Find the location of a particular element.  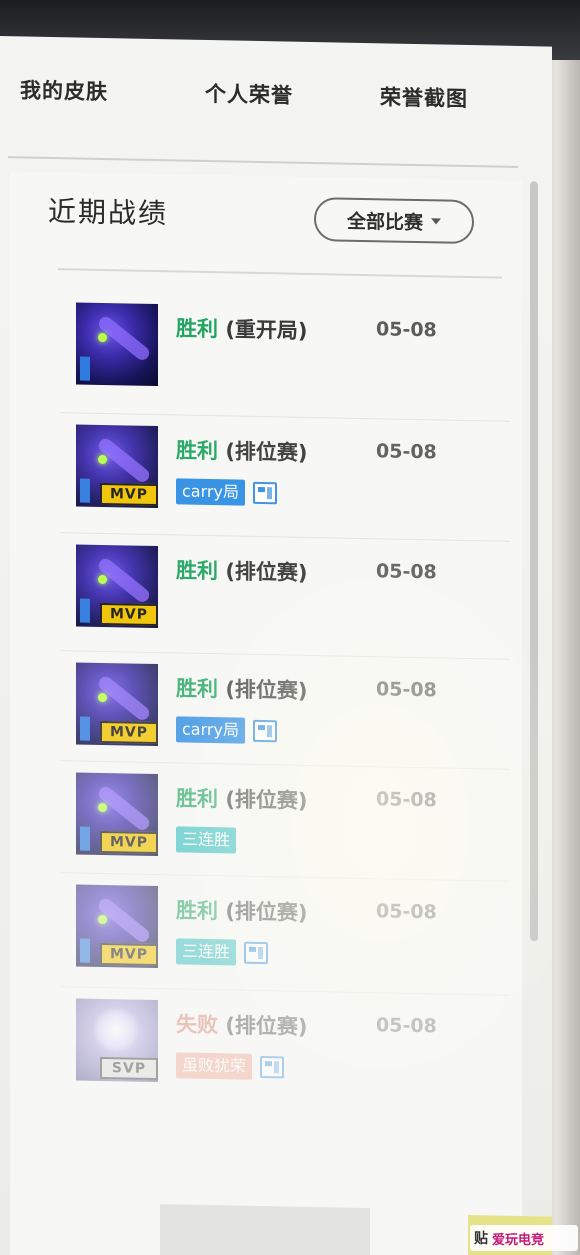

site-watermark: 贴 爱玩电竞 is located at coordinates (524, 1238).